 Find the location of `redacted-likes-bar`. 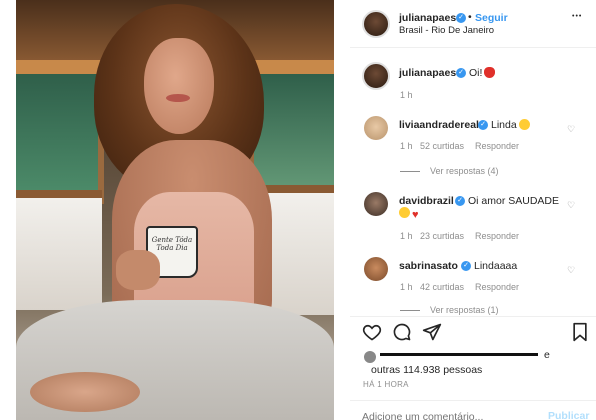

redacted-likes-bar is located at coordinates (459, 354).